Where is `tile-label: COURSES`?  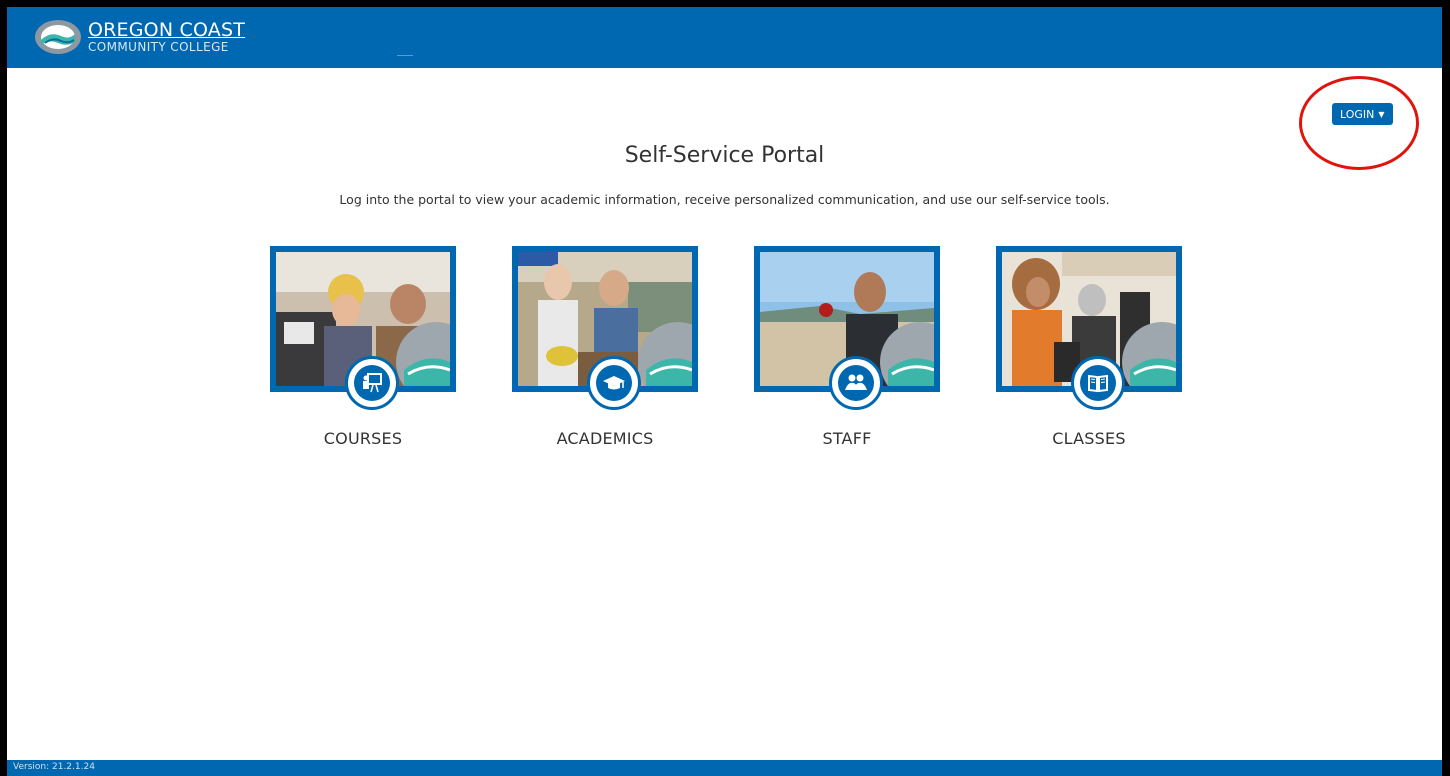
tile-label: COURSES is located at coordinates (363, 438).